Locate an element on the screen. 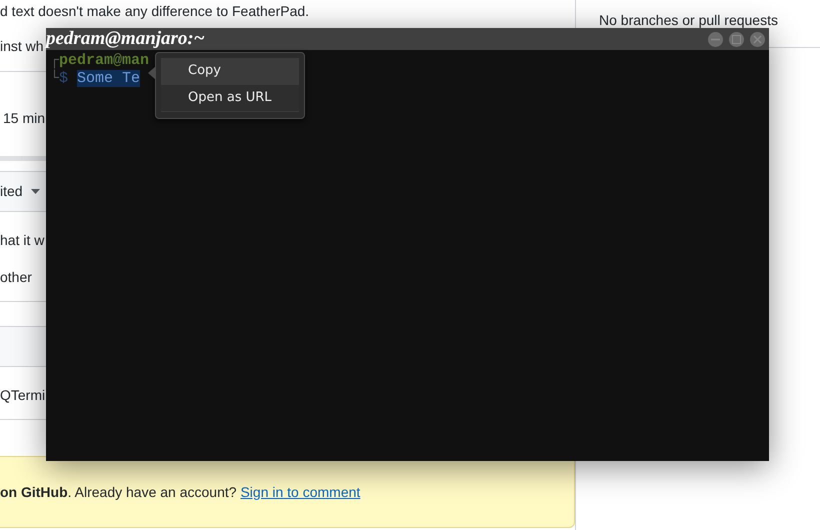  comment-text: hat it w is located at coordinates (22, 240).